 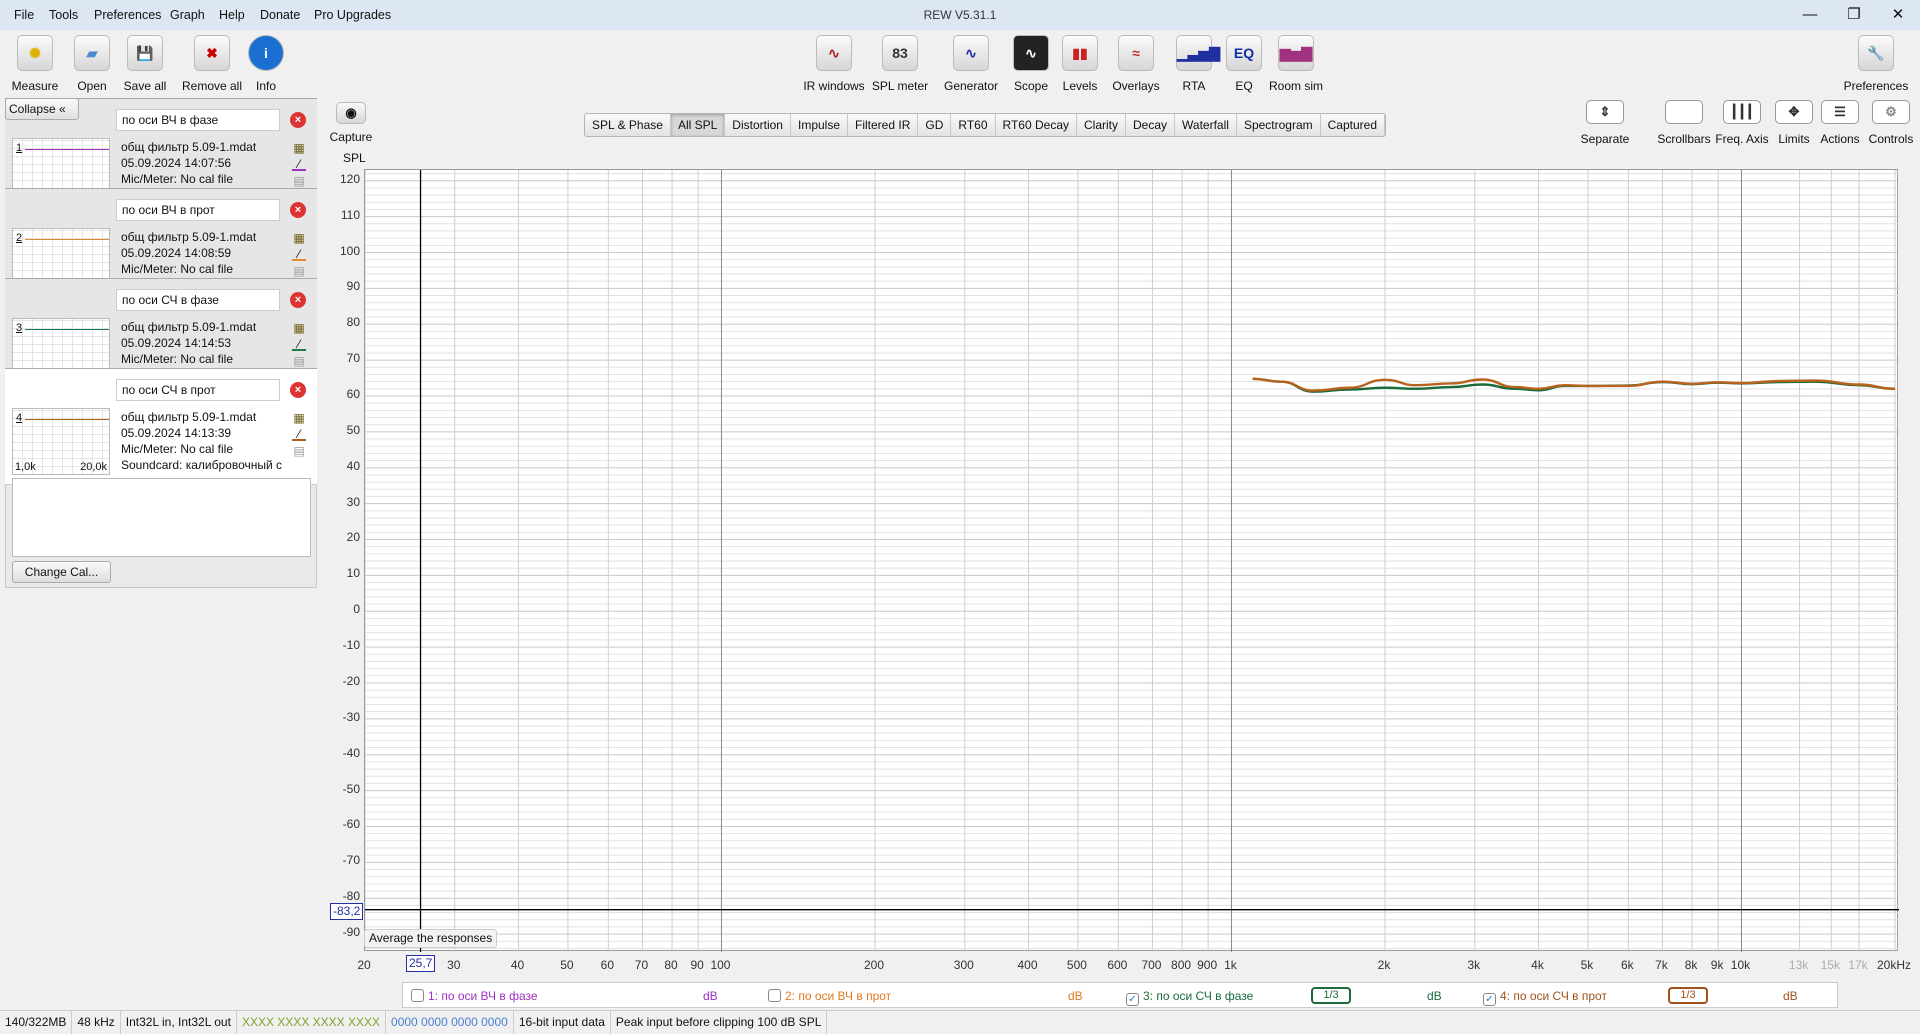 What do you see at coordinates (198, 120) in the screenshot?
I see `measurement-name-input: по оси ВЧ в фазе` at bounding box center [198, 120].